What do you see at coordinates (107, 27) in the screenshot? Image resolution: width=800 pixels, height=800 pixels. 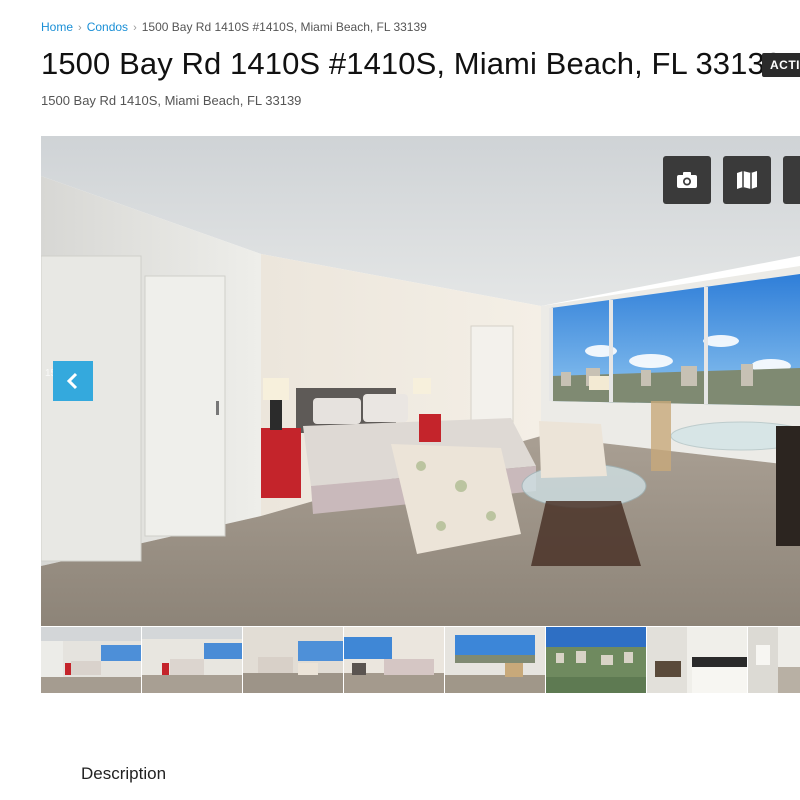 I see `breadcrumb-condos-link: Condos` at bounding box center [107, 27].